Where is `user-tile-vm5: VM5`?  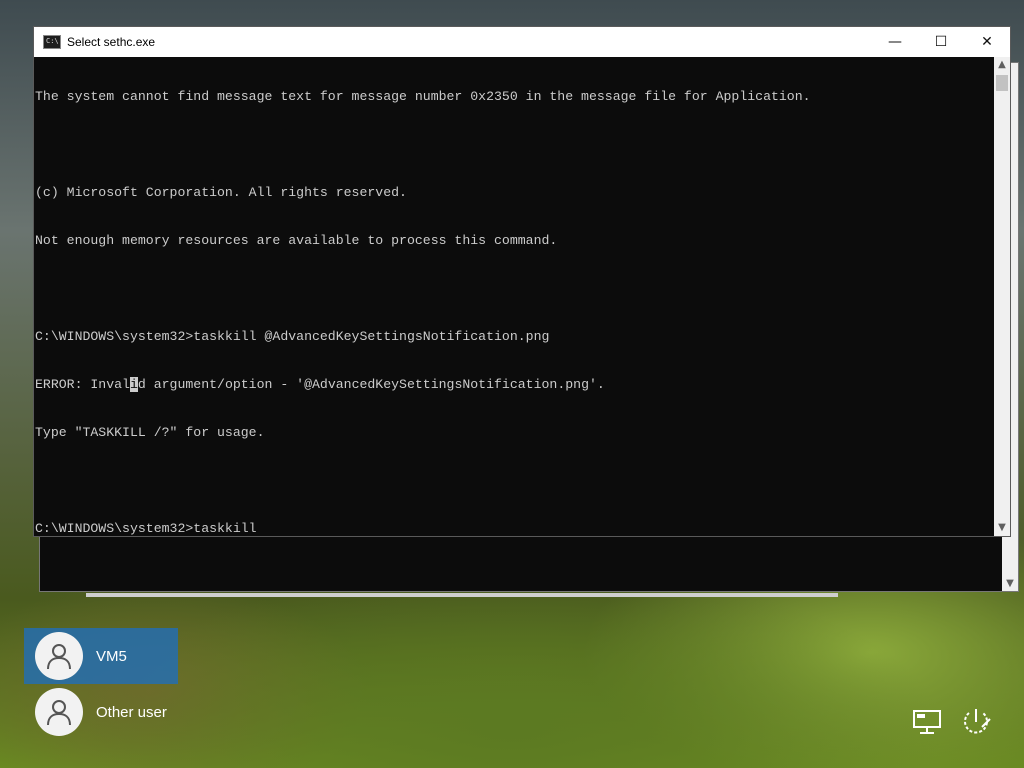 user-tile-vm5: VM5 is located at coordinates (101, 656).